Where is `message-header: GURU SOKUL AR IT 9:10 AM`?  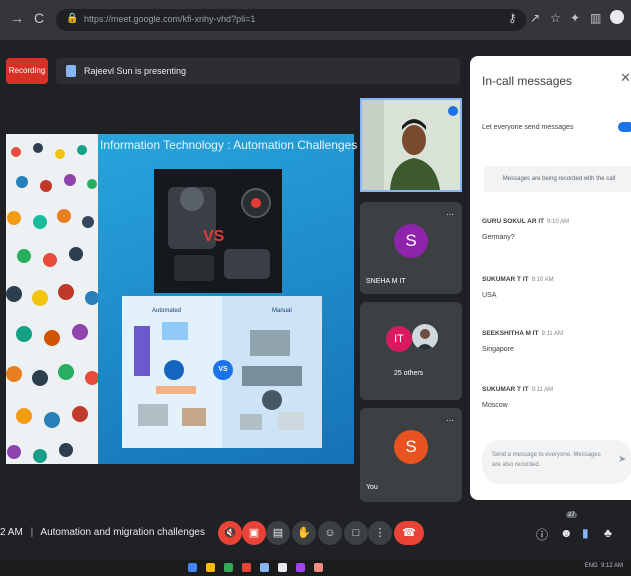
message-header: GURU SOKUL AR IT 9:10 AM is located at coordinates (552, 219).